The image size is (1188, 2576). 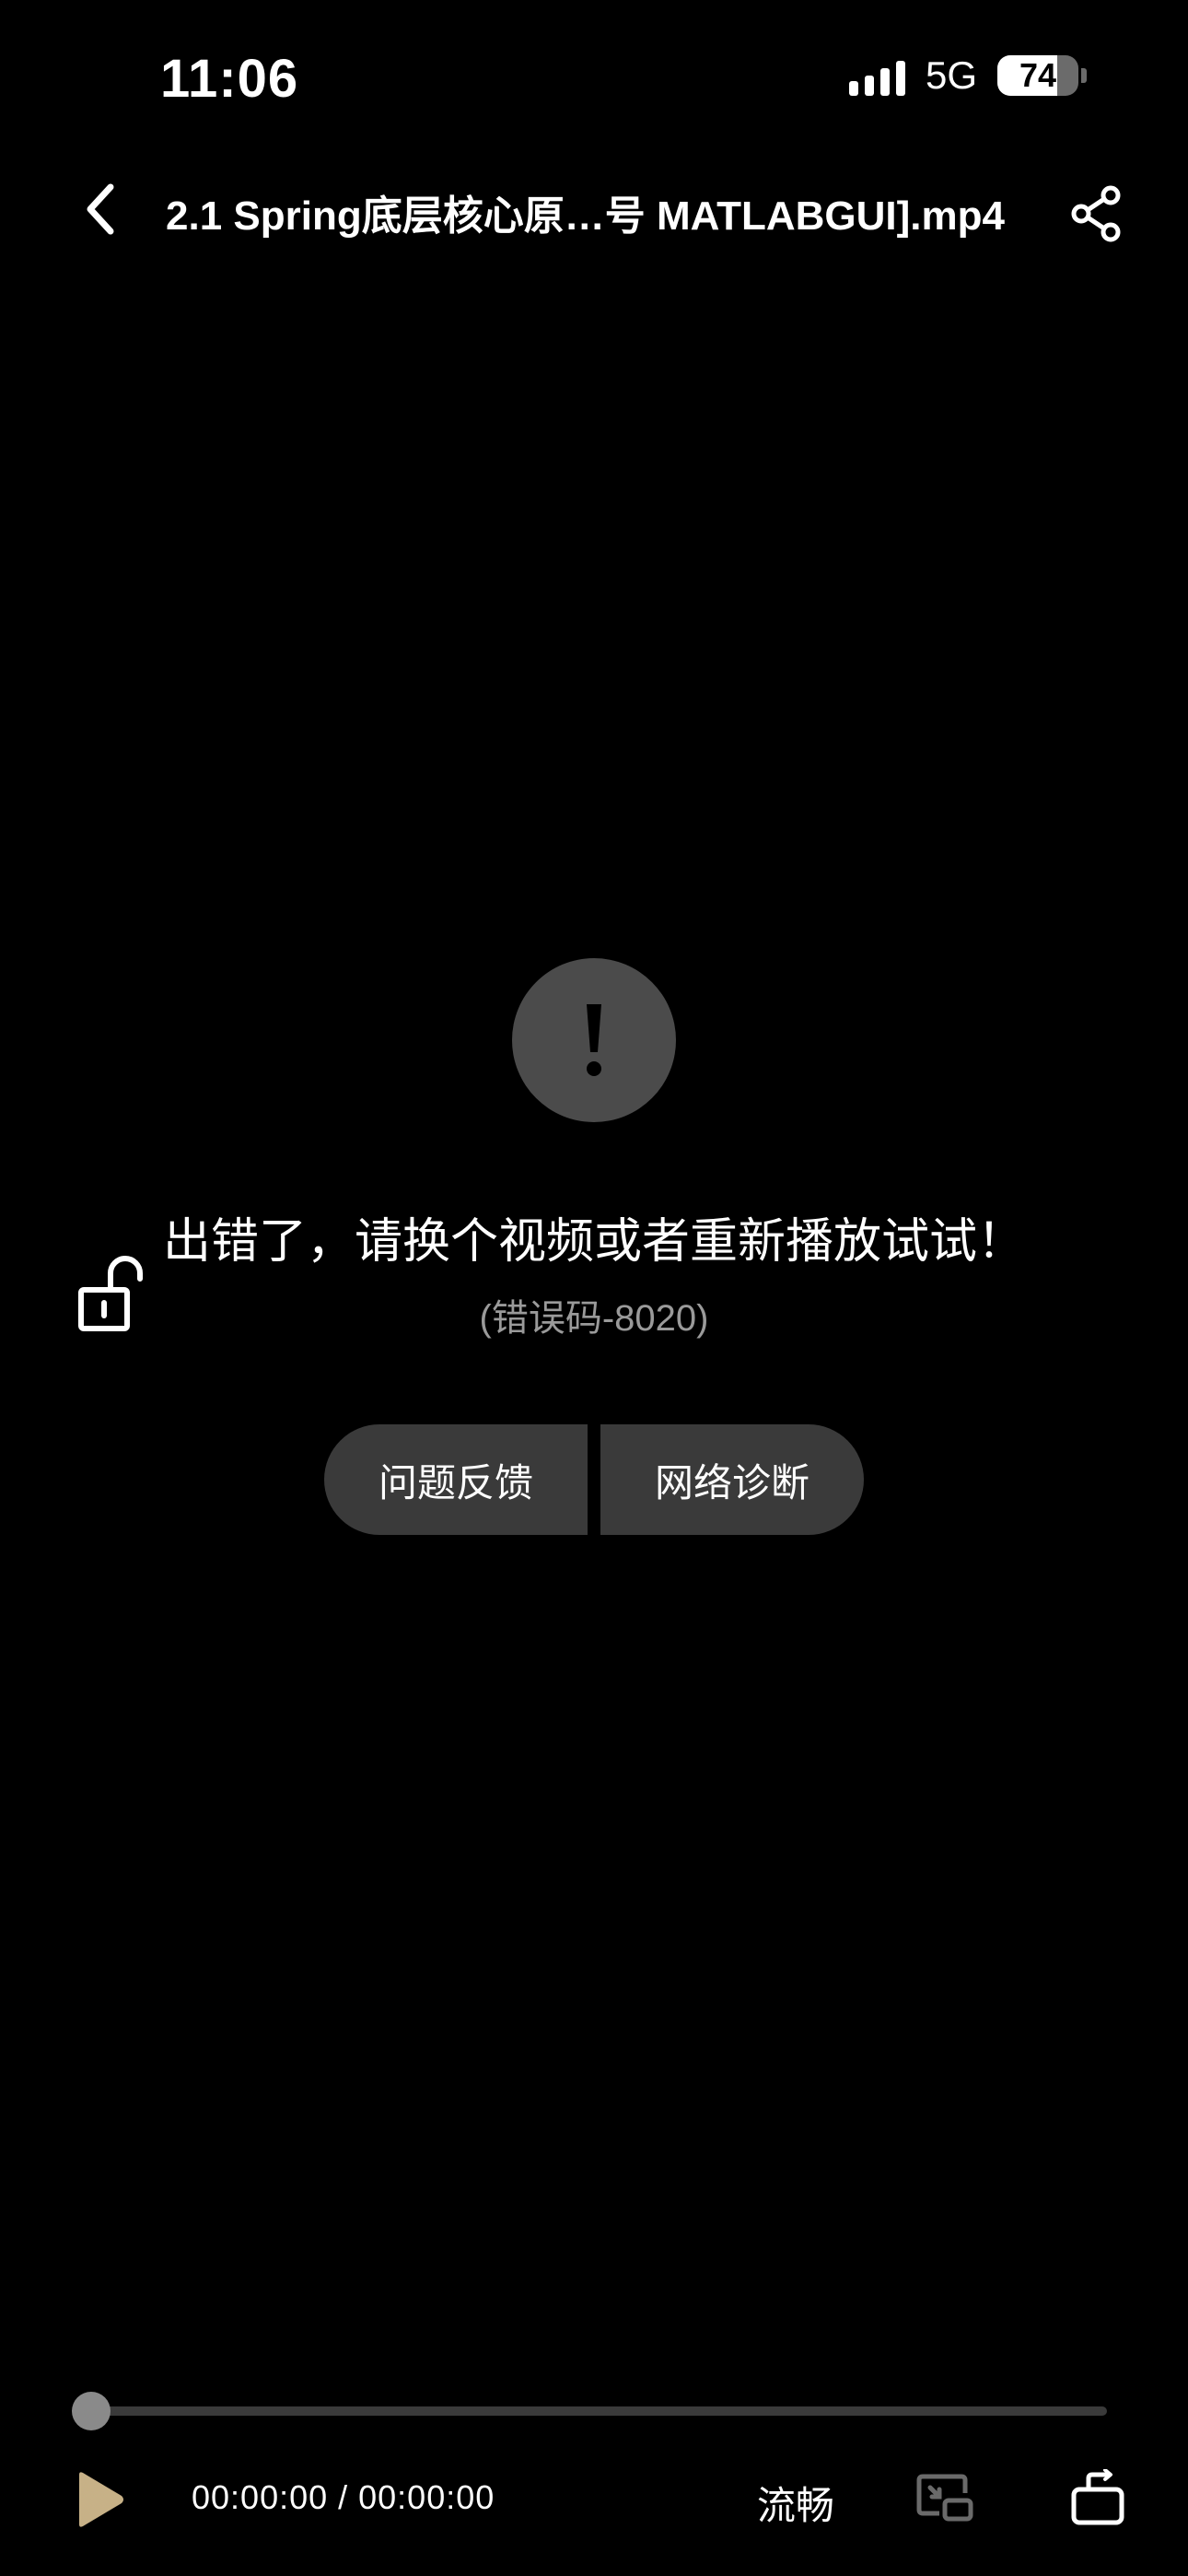 What do you see at coordinates (876, 75) in the screenshot?
I see `signal-icon` at bounding box center [876, 75].